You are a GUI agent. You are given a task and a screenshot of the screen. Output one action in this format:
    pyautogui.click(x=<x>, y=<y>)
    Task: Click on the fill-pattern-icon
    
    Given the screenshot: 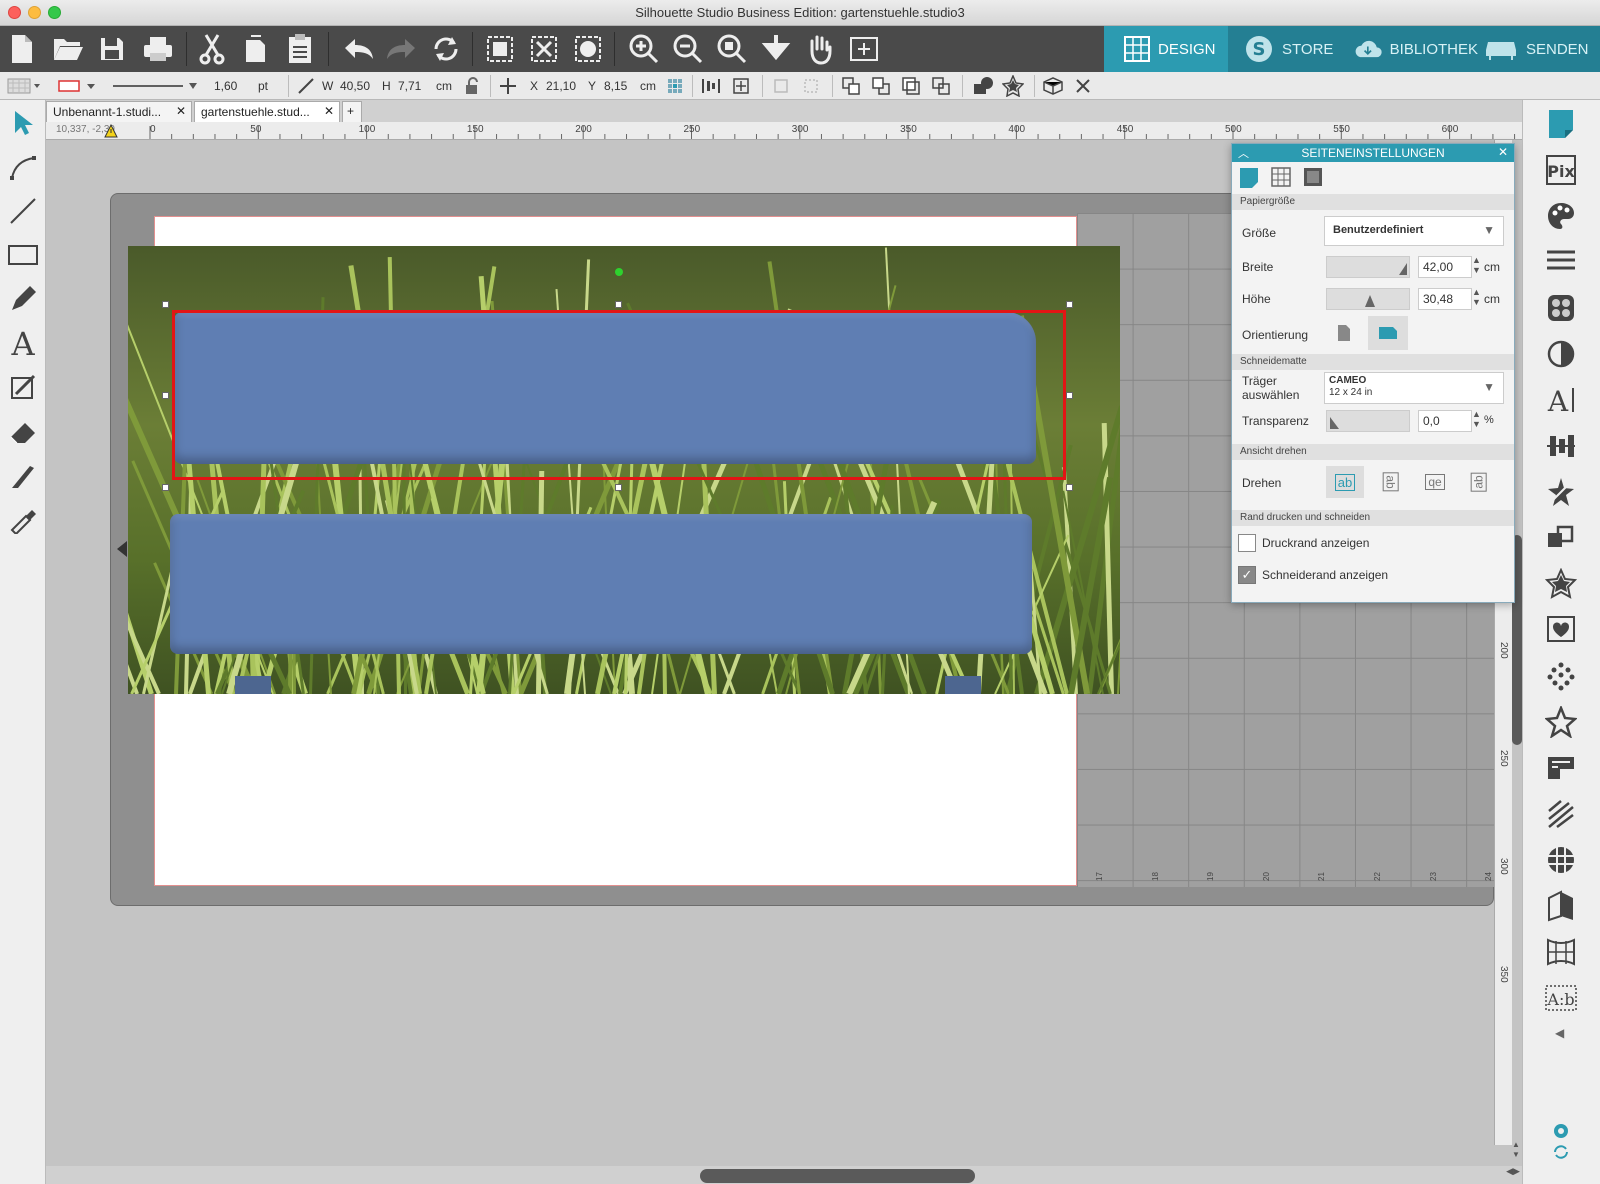 What is the action you would take?
    pyautogui.click(x=24, y=86)
    